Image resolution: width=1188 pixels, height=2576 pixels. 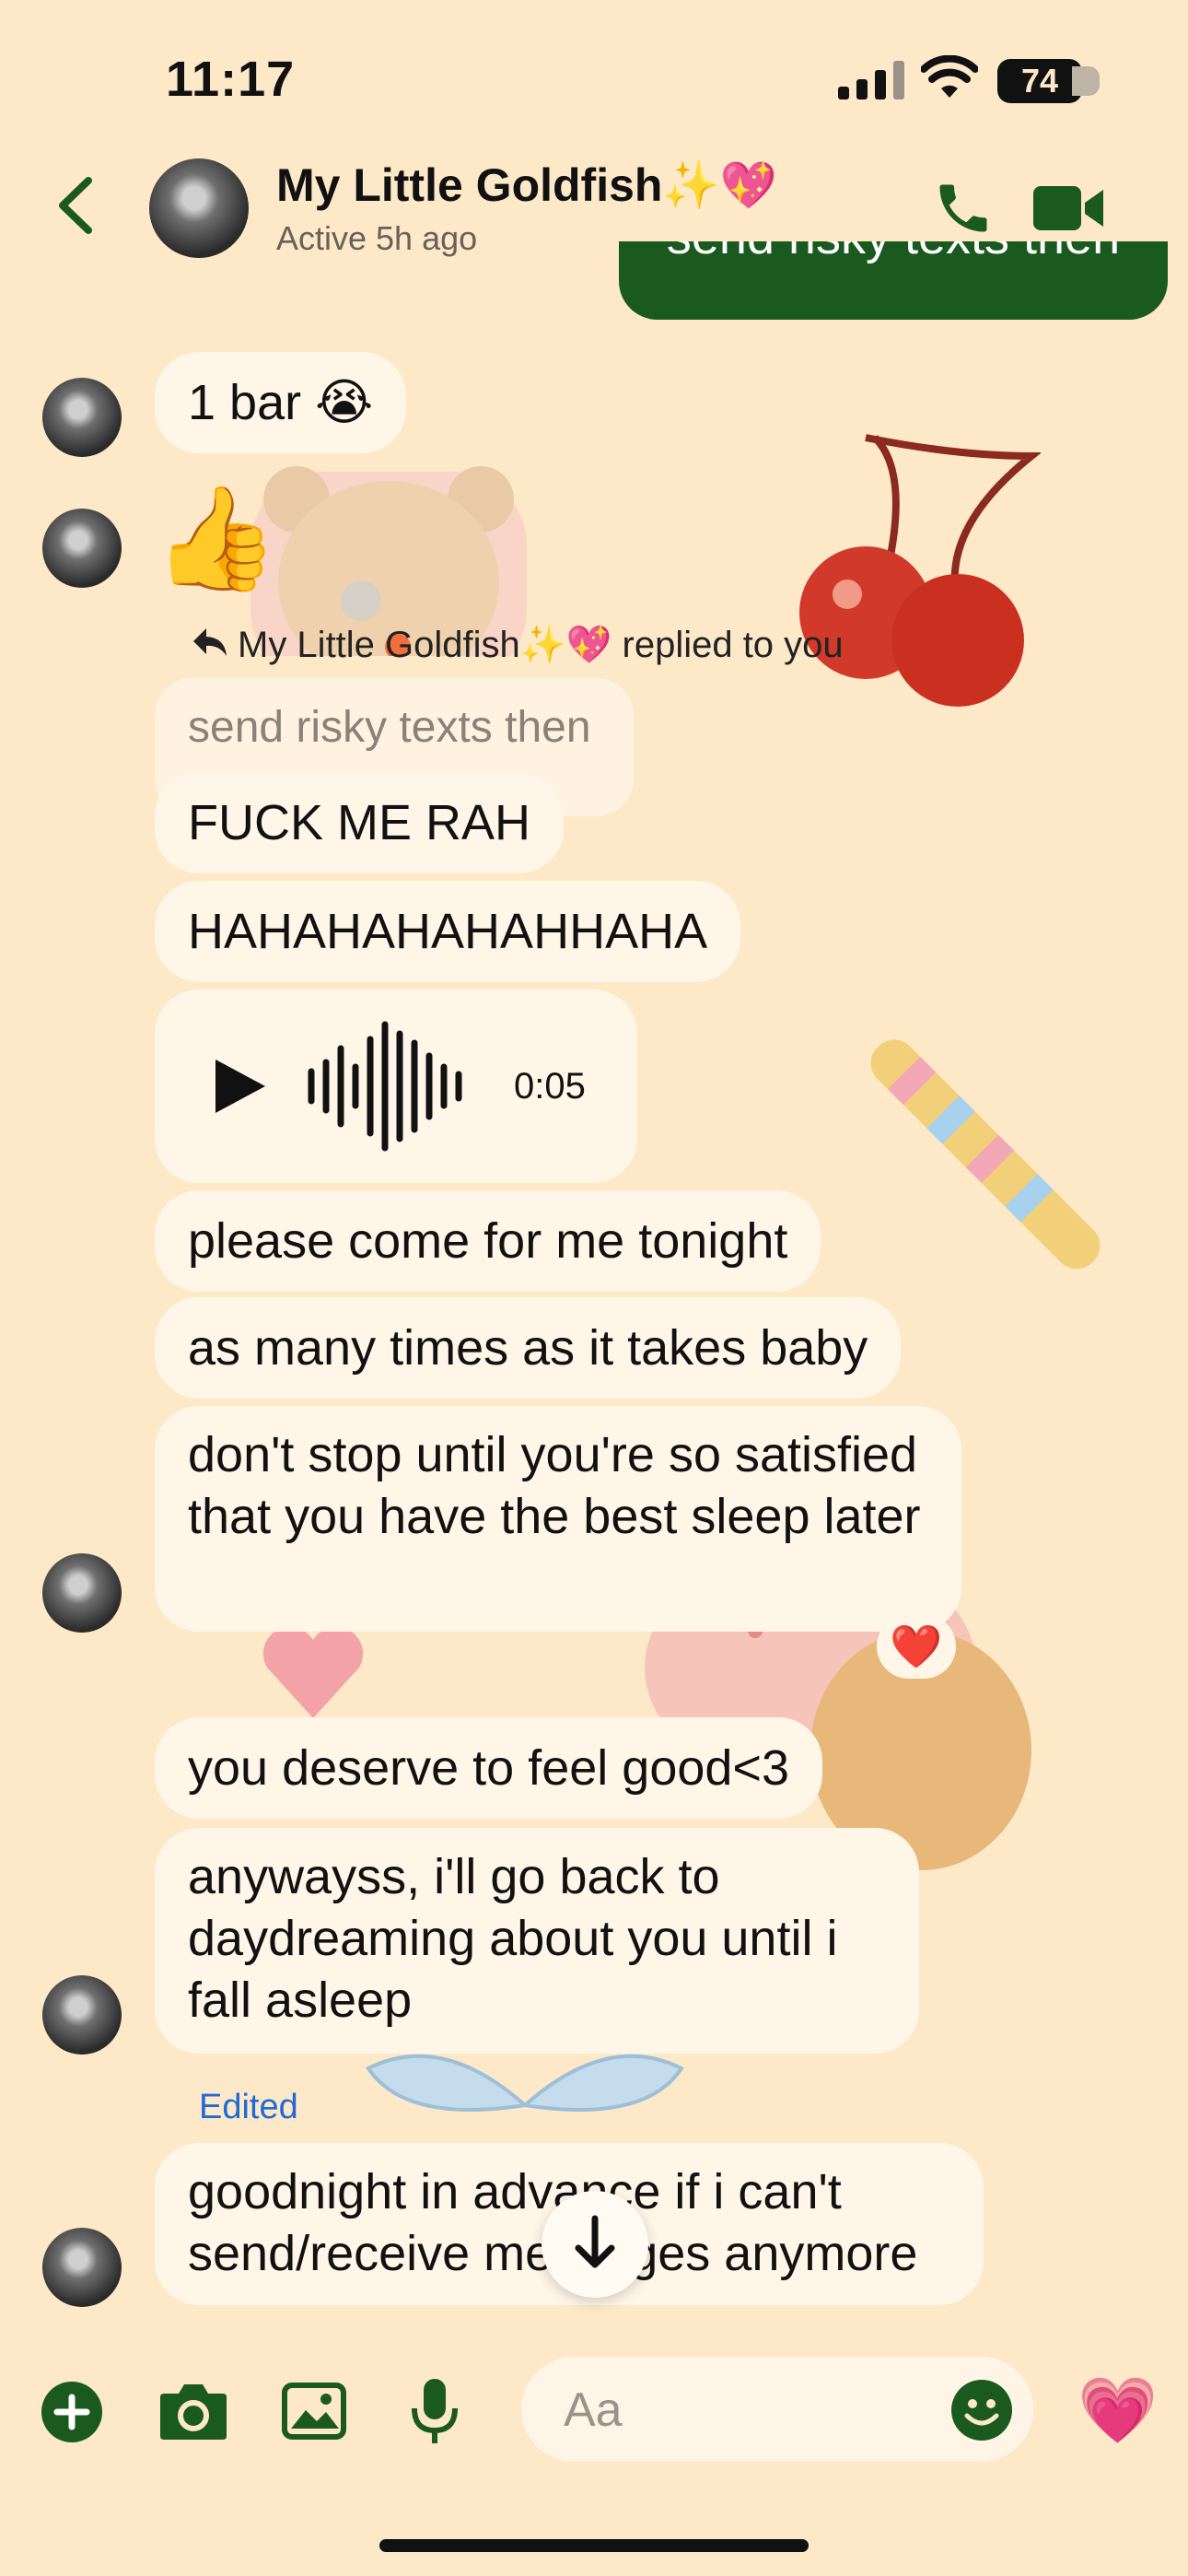 I want to click on sent-message-text: send risky texts then, so click(x=893, y=252).